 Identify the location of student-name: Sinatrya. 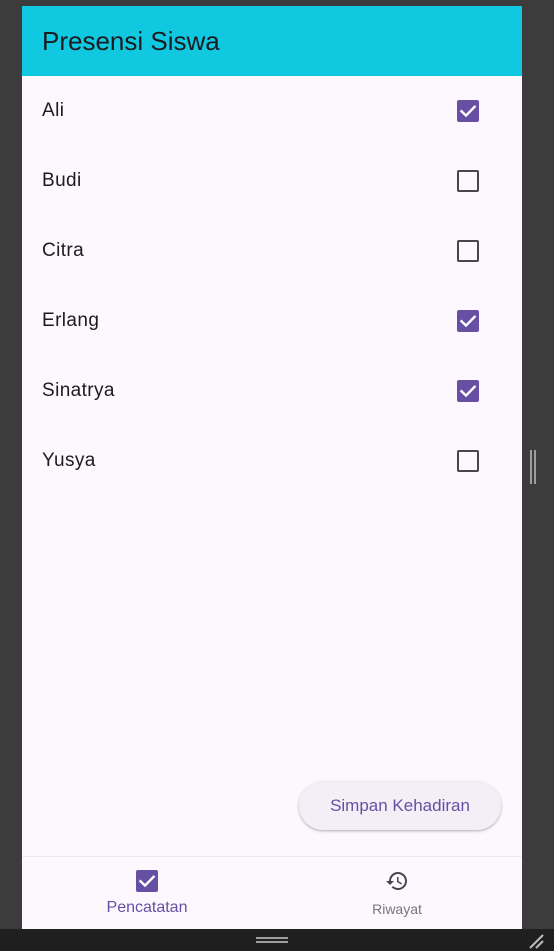
(78, 390).